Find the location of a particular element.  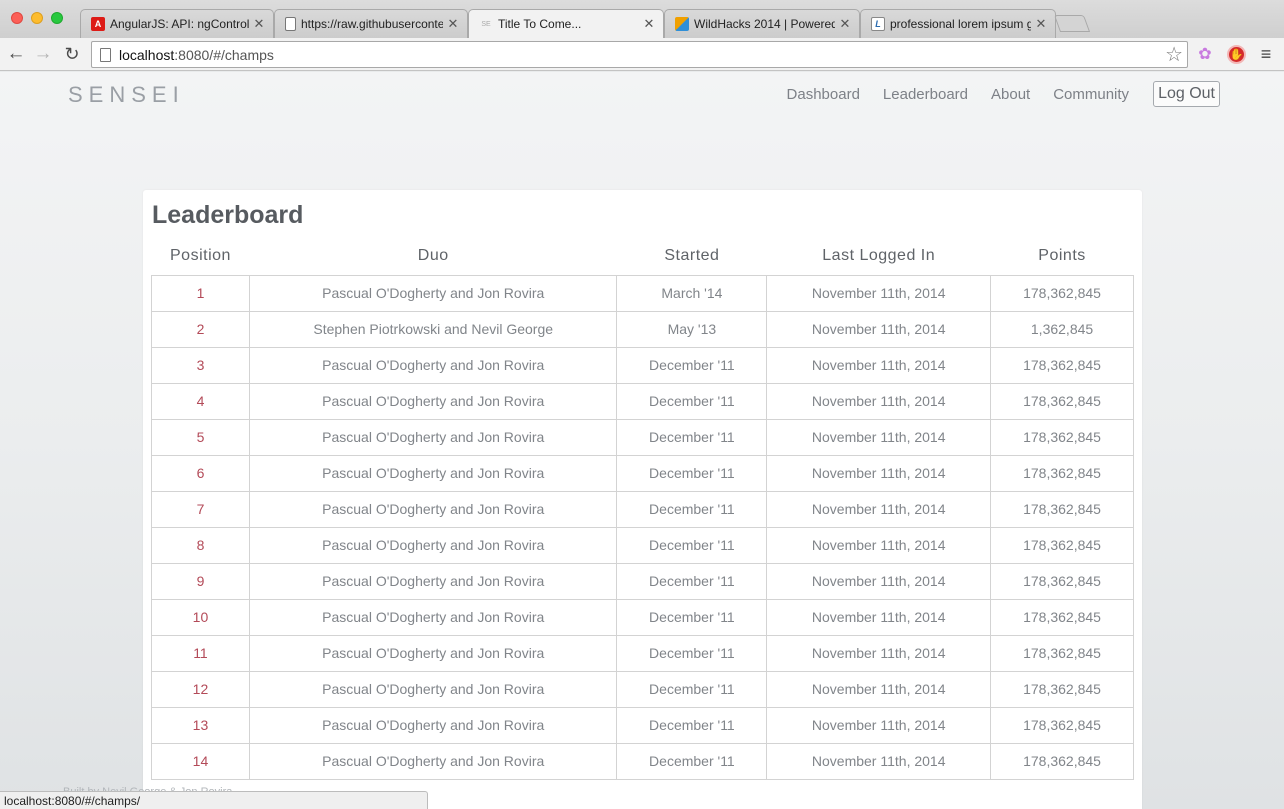

cell-position: 13 is located at coordinates (200, 725).